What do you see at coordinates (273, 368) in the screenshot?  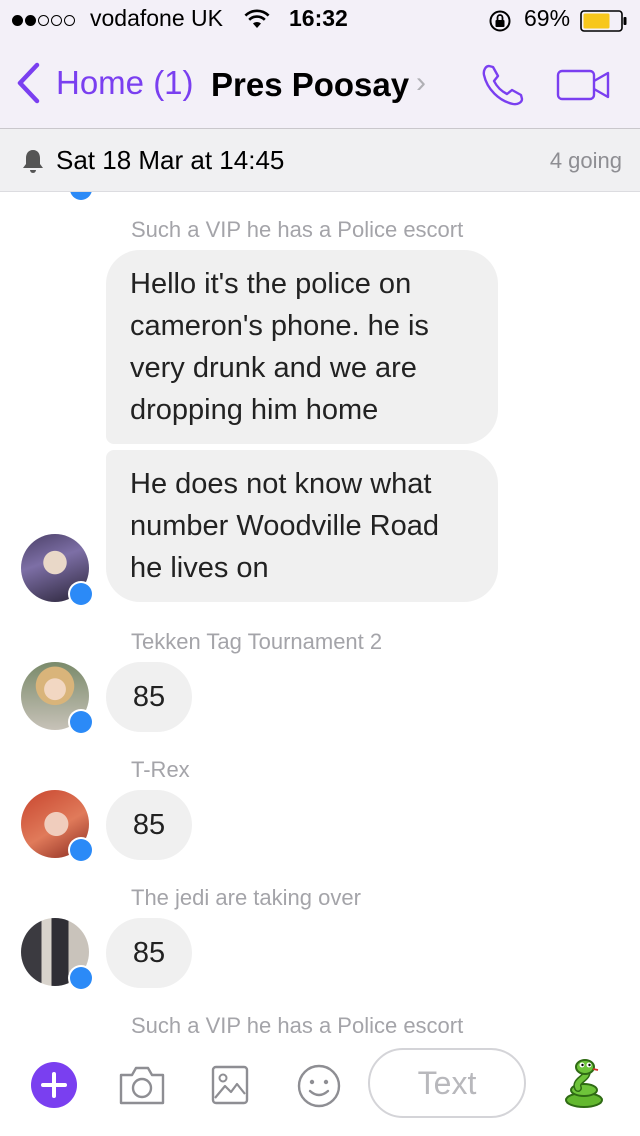 I see `message-line: very drunk and we are` at bounding box center [273, 368].